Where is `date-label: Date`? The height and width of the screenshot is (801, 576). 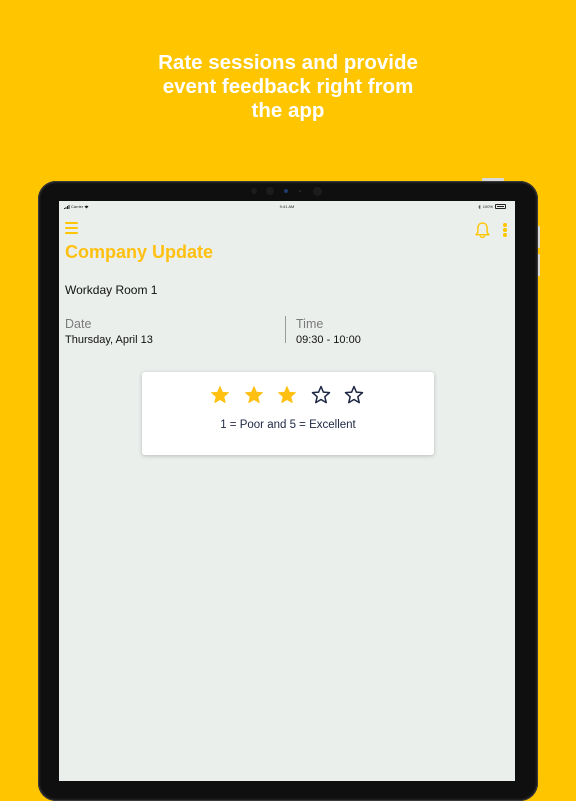
date-label: Date is located at coordinates (78, 324).